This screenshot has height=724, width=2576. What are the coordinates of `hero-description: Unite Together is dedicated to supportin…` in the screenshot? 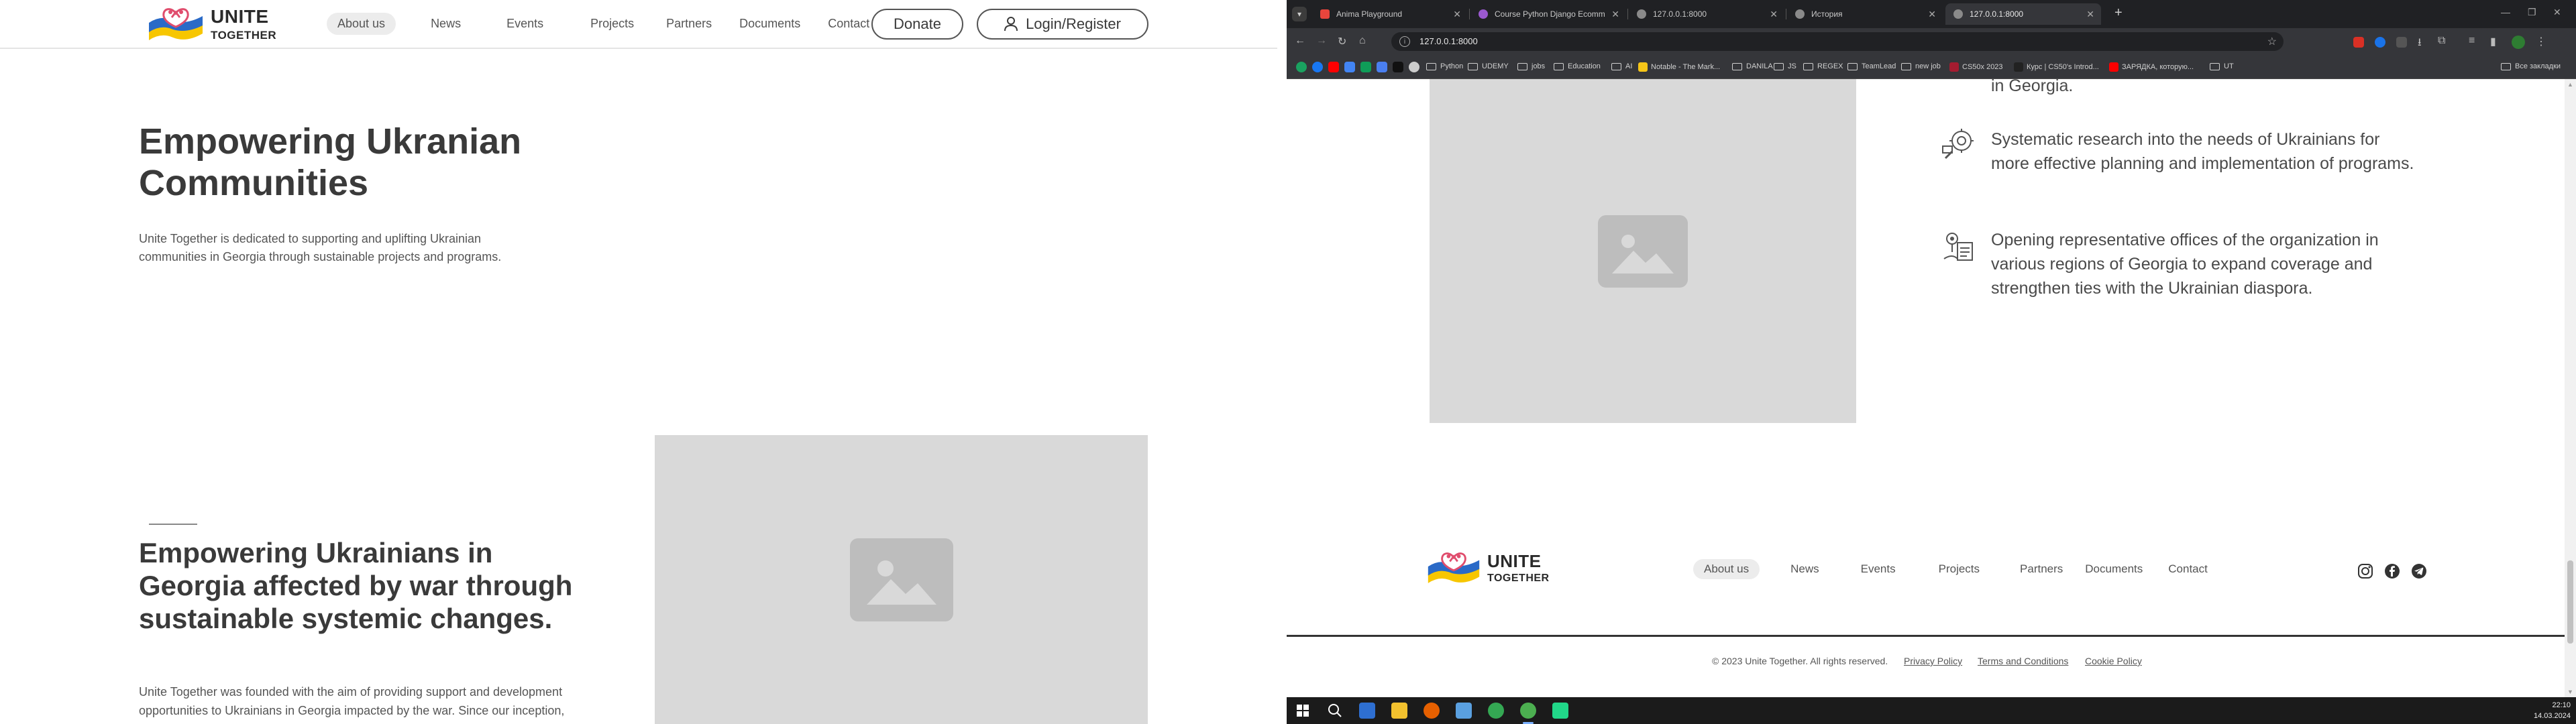 It's located at (320, 247).